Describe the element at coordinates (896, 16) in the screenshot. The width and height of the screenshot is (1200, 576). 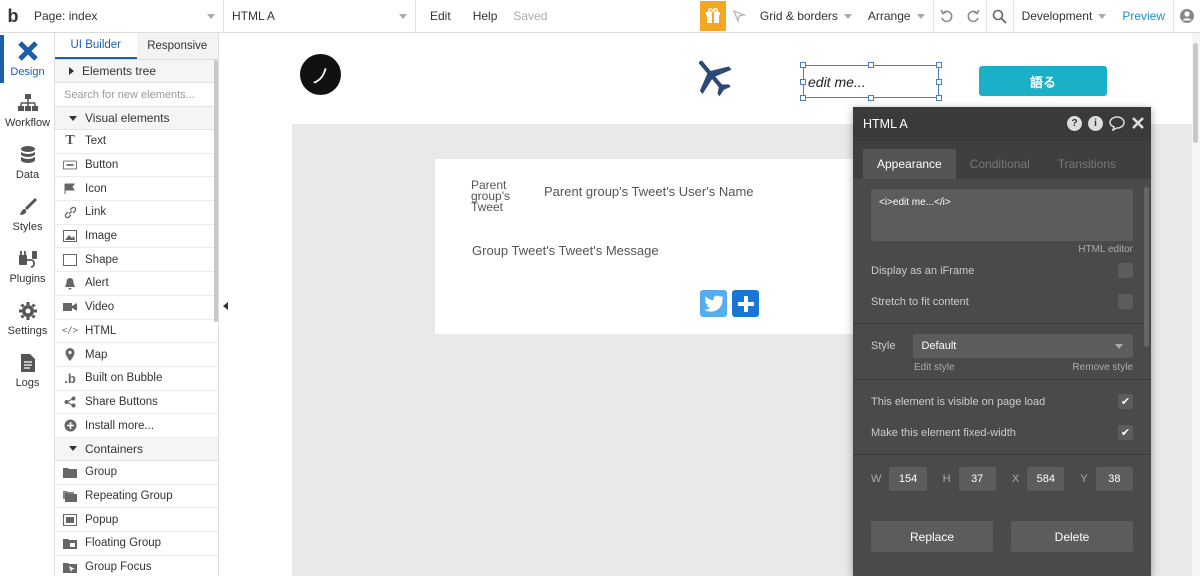
I see `arrange-dropdown: Arrange` at that location.